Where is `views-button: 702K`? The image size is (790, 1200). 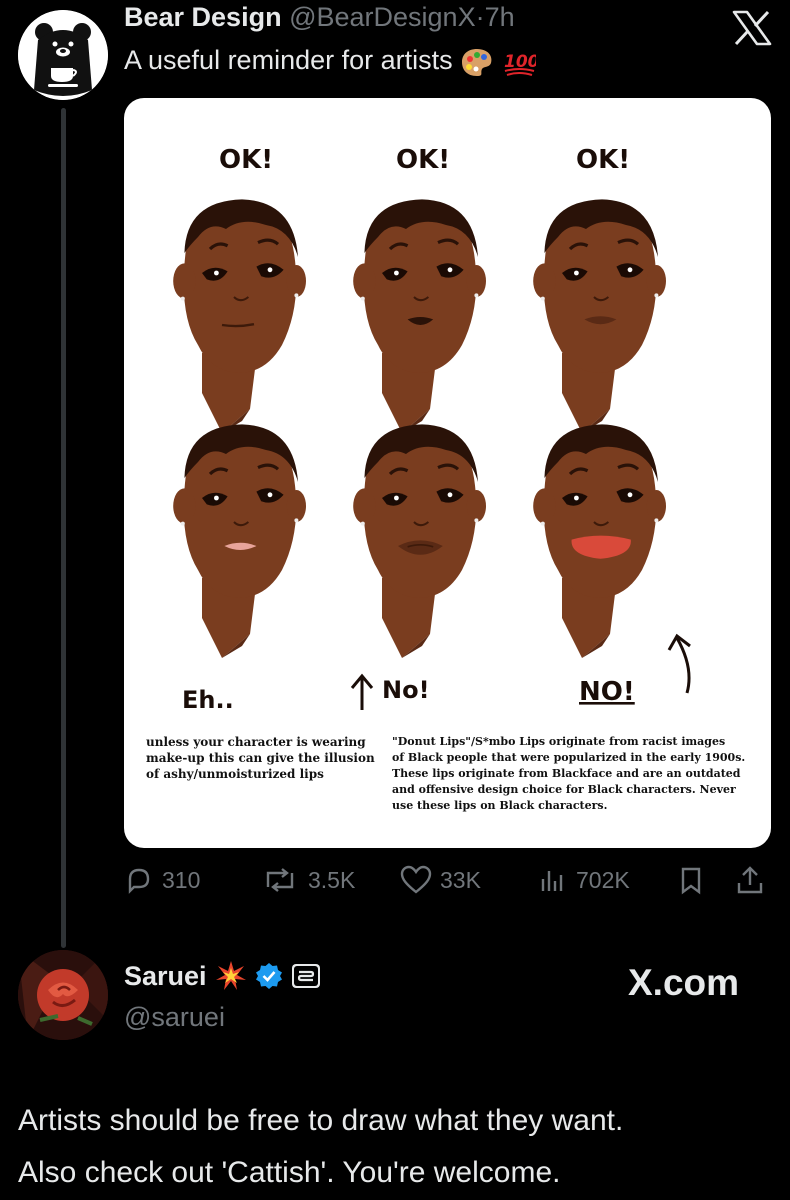 views-button: 702K is located at coordinates (584, 880).